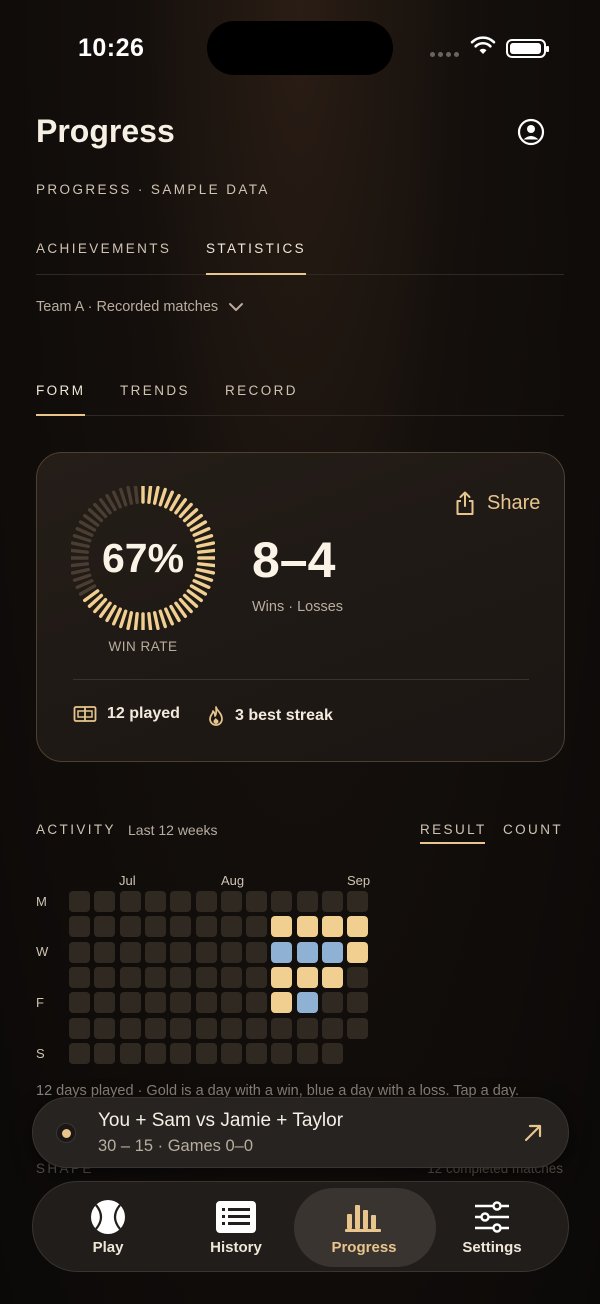 The height and width of the screenshot is (1304, 600). What do you see at coordinates (364, 1227) in the screenshot?
I see `tabbar-progress: Progress` at bounding box center [364, 1227].